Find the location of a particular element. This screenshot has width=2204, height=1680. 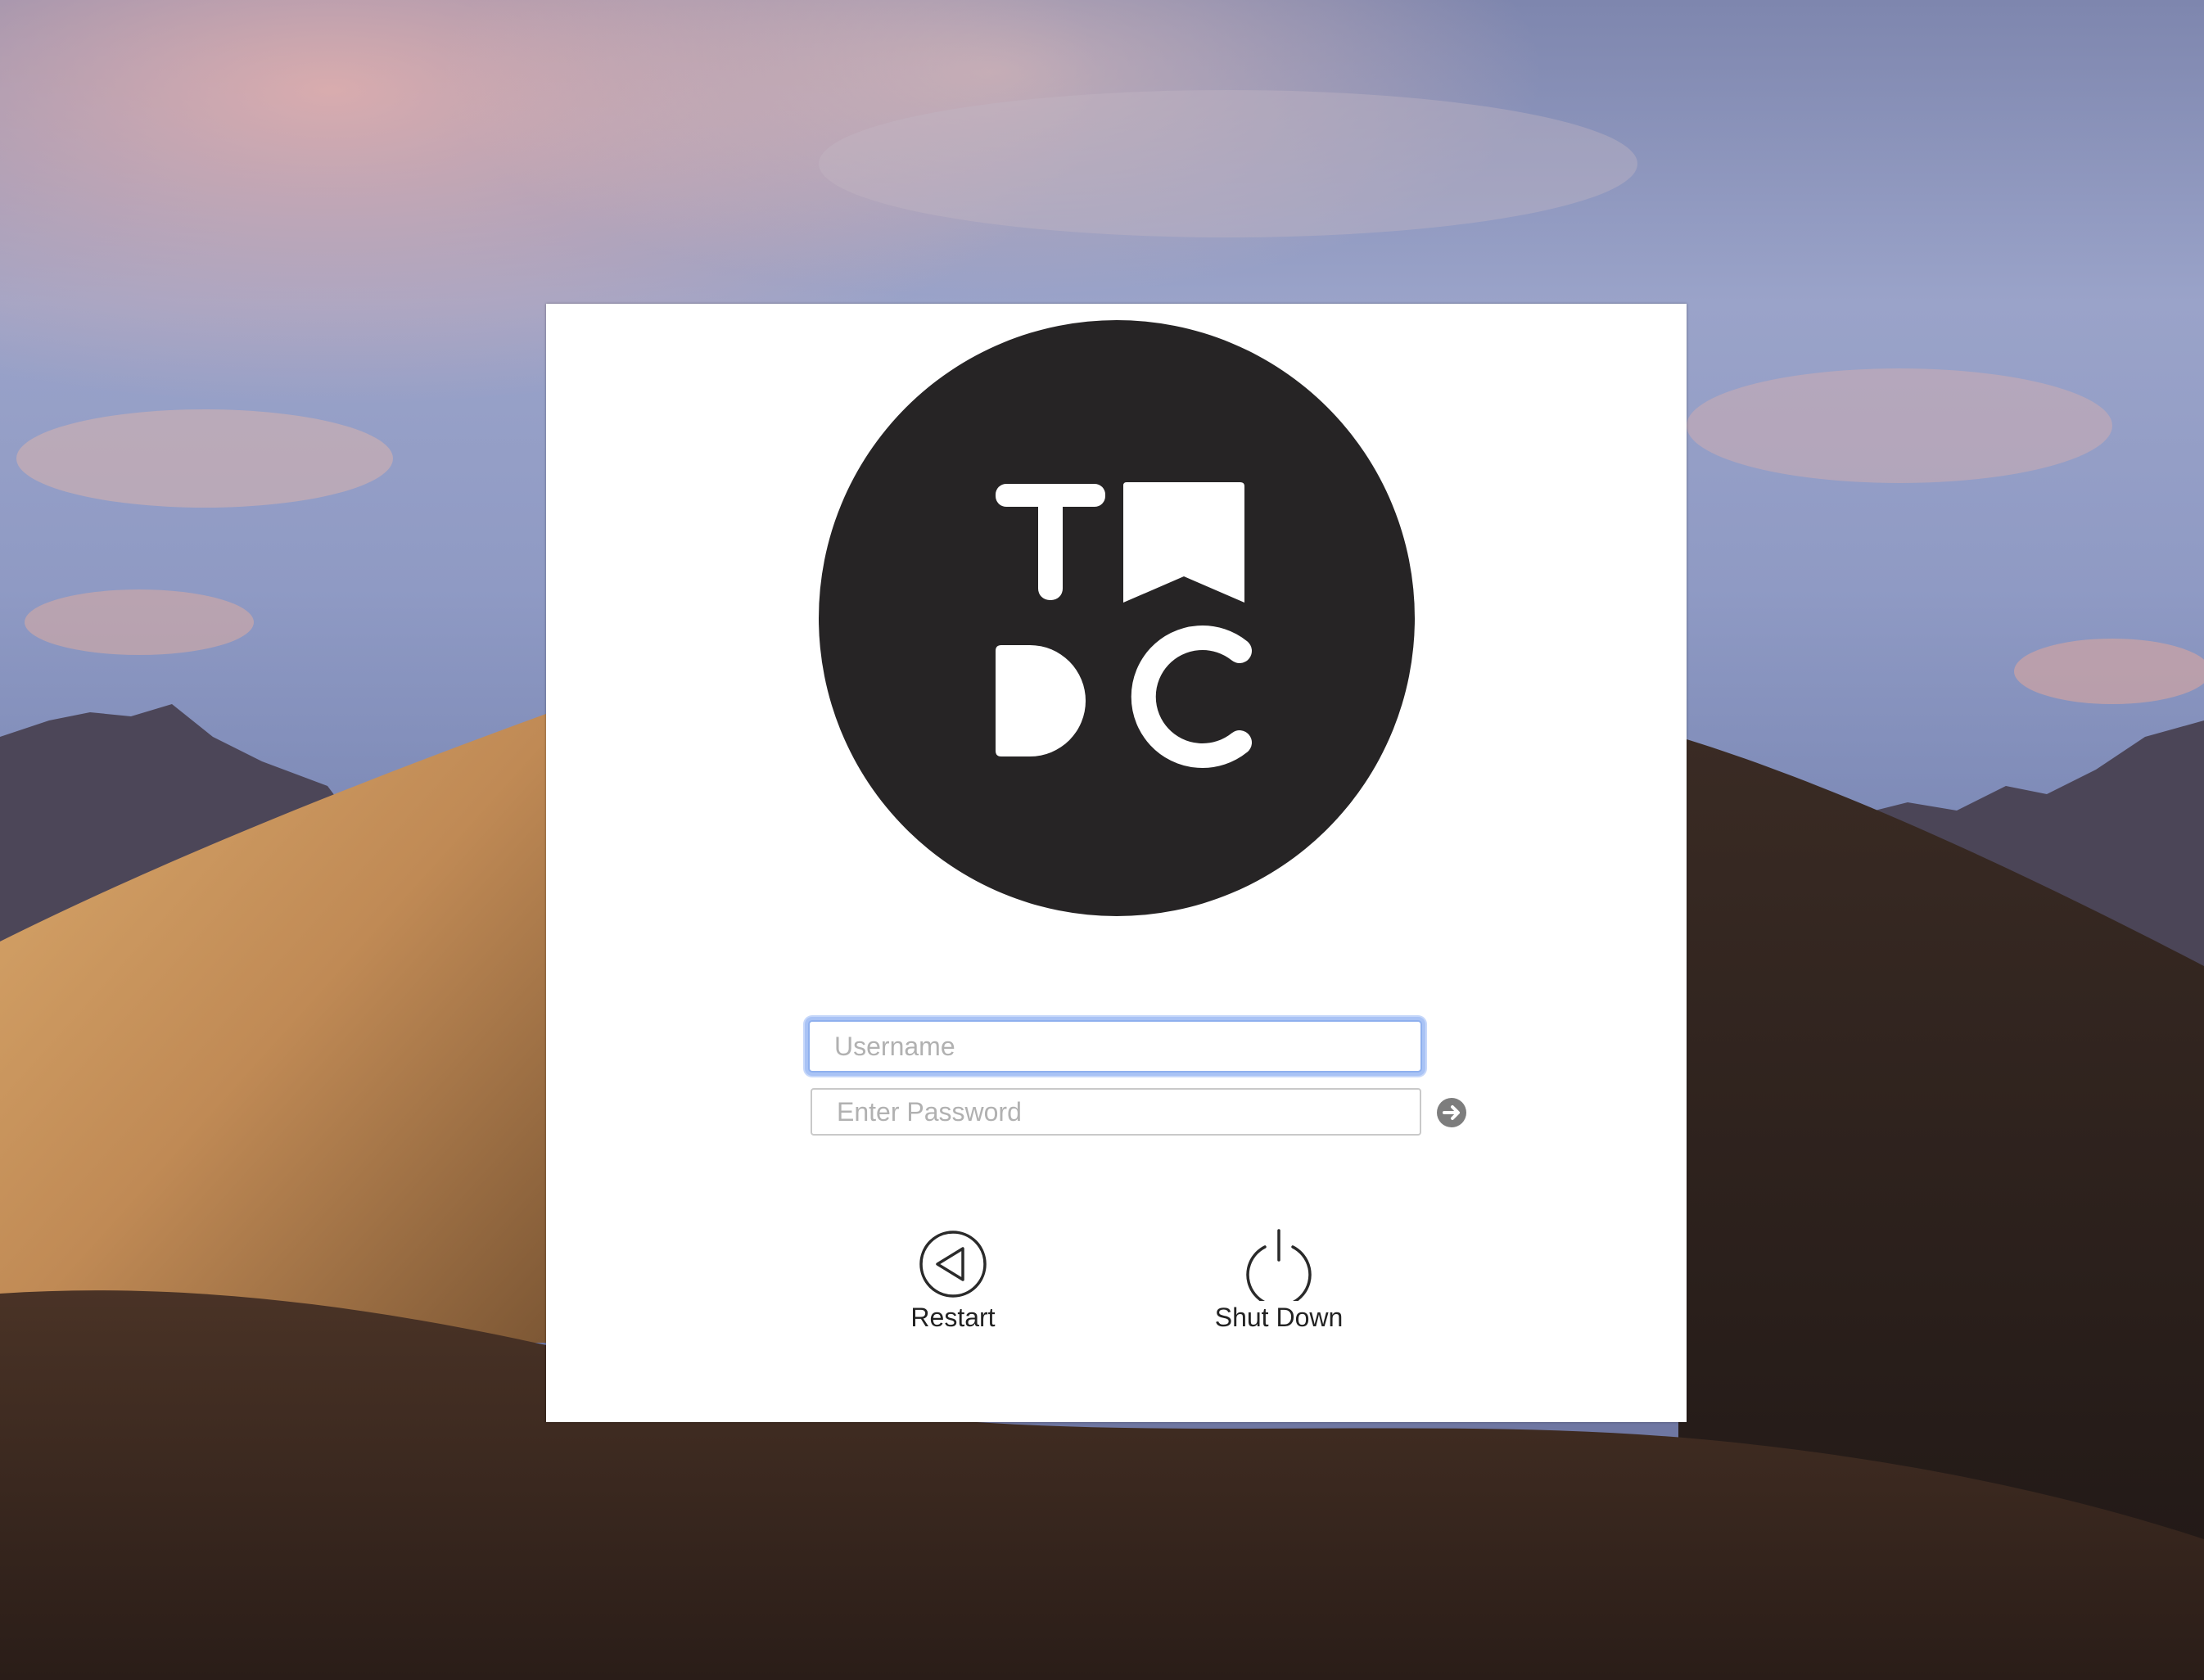

username-field is located at coordinates (1115, 1046).